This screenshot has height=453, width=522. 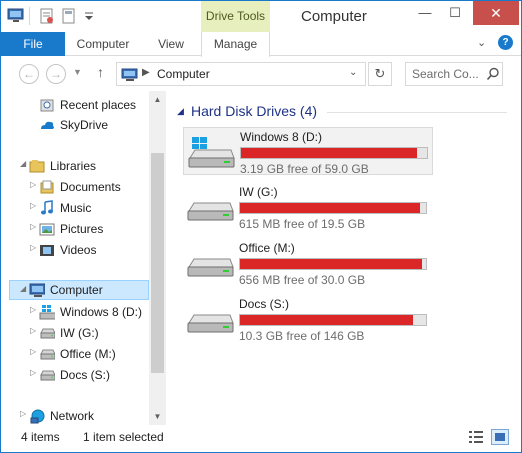 What do you see at coordinates (75, 250) in the screenshot?
I see `sidebar-item-videos: ▷ Videos` at bounding box center [75, 250].